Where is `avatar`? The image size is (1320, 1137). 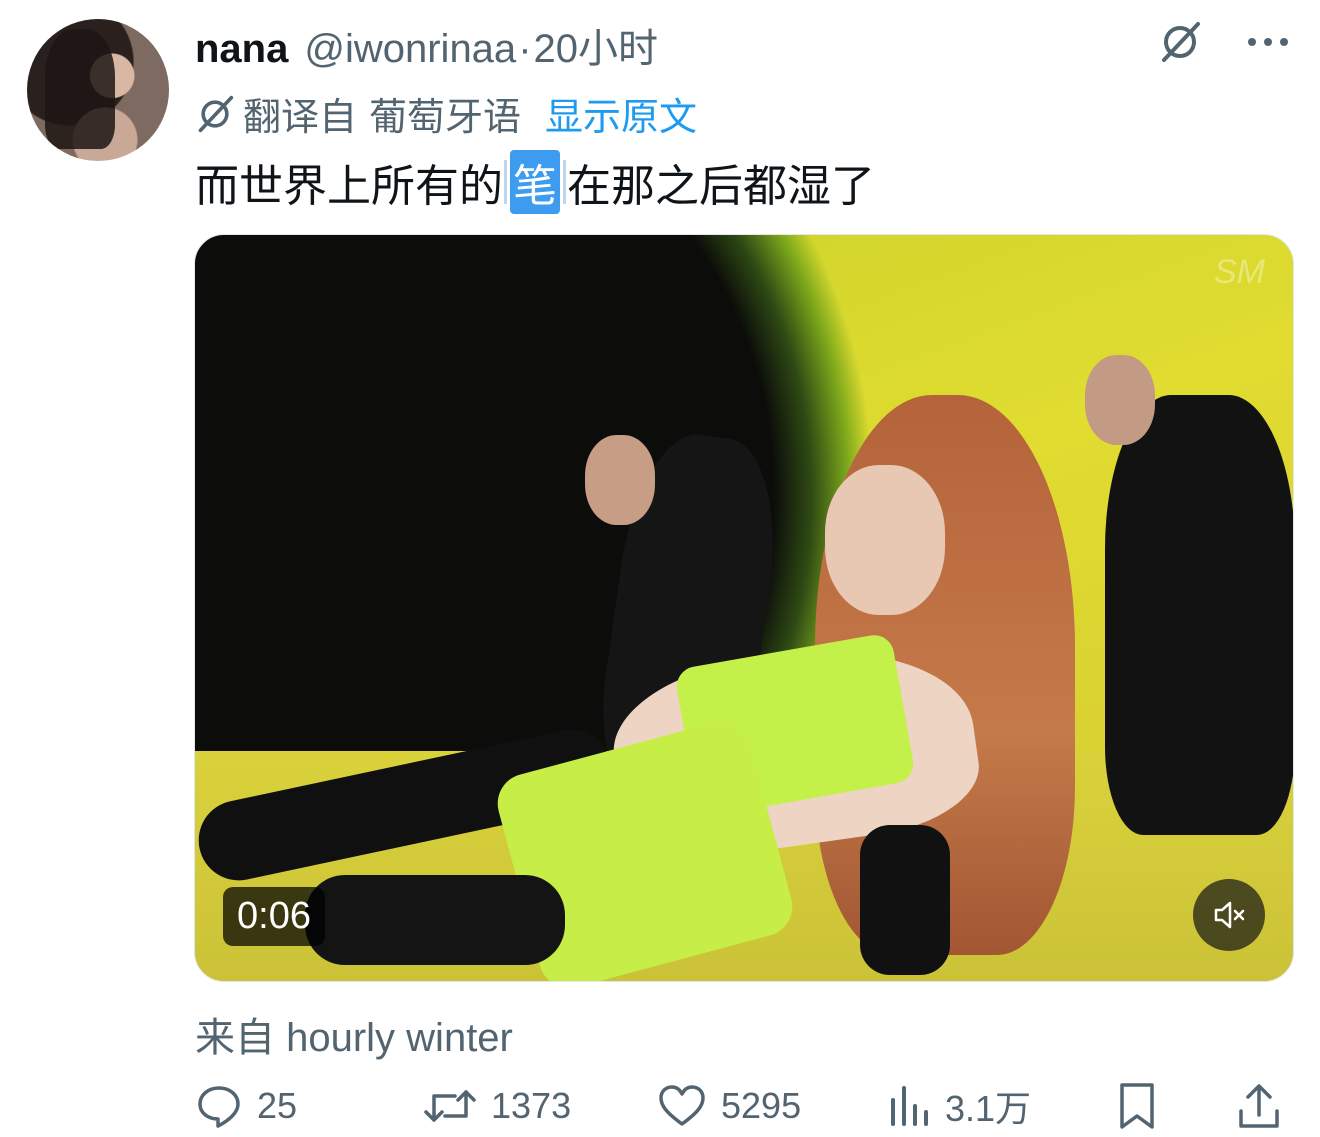 avatar is located at coordinates (98, 90).